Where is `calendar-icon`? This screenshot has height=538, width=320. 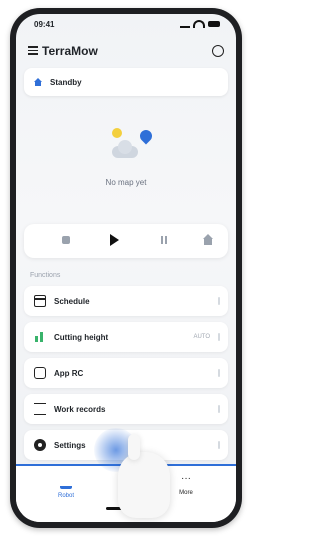
calendar-icon is located at coordinates (40, 301).